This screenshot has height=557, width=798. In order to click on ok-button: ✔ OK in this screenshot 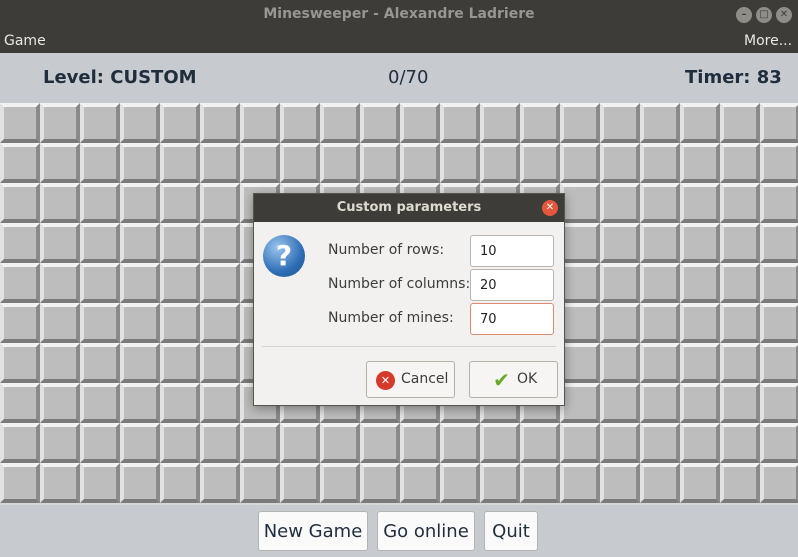, I will do `click(513, 379)`.